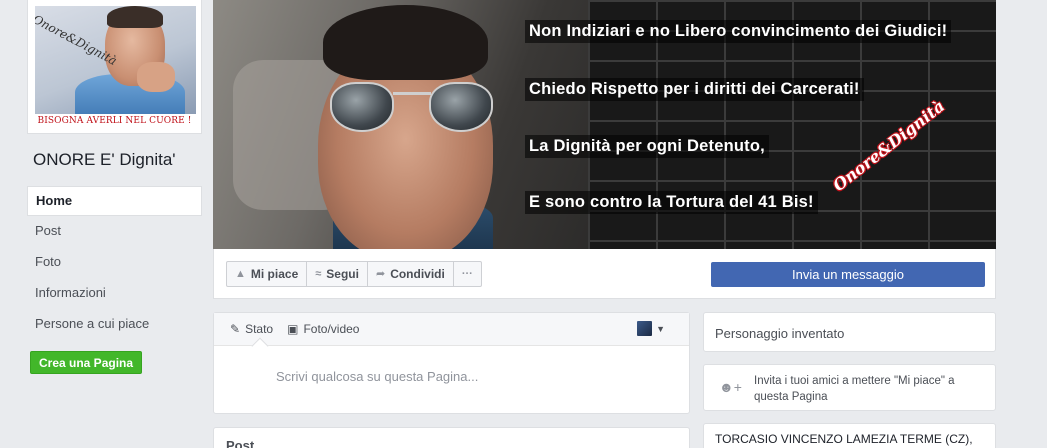 The image size is (1047, 448). Describe the element at coordinates (645, 328) in the screenshot. I see `avatar` at that location.